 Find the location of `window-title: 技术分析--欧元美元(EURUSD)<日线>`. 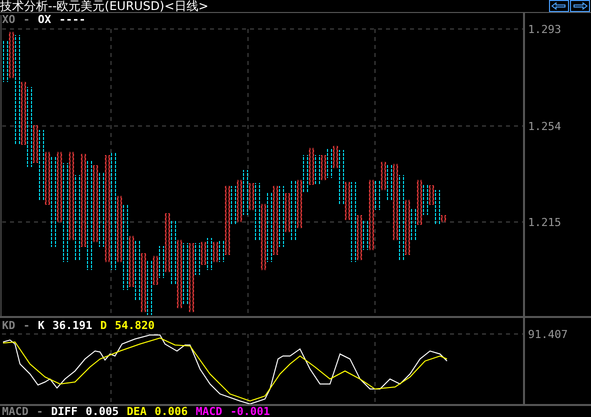

window-title: 技术分析--欧元美元(EURUSD)<日线> is located at coordinates (104, 6).